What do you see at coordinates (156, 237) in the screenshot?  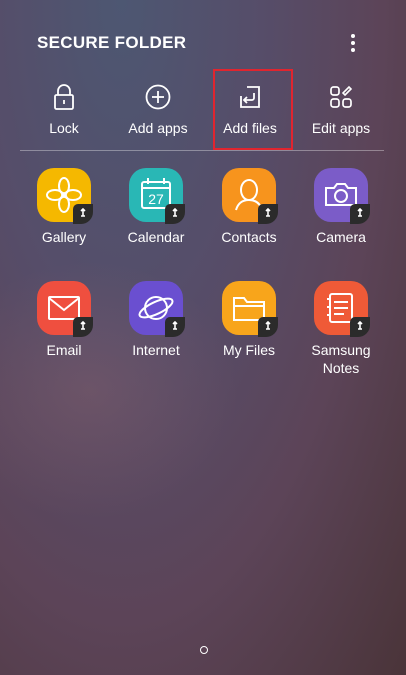 I see `app-label: Calendar` at bounding box center [156, 237].